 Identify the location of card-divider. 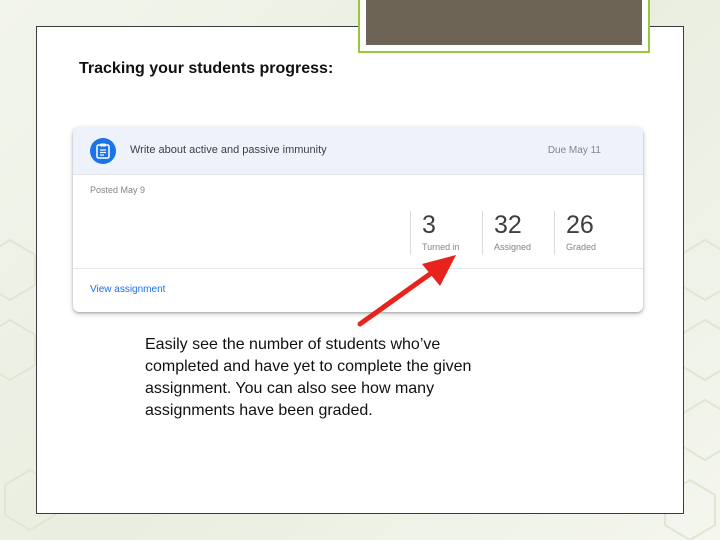
(358, 268).